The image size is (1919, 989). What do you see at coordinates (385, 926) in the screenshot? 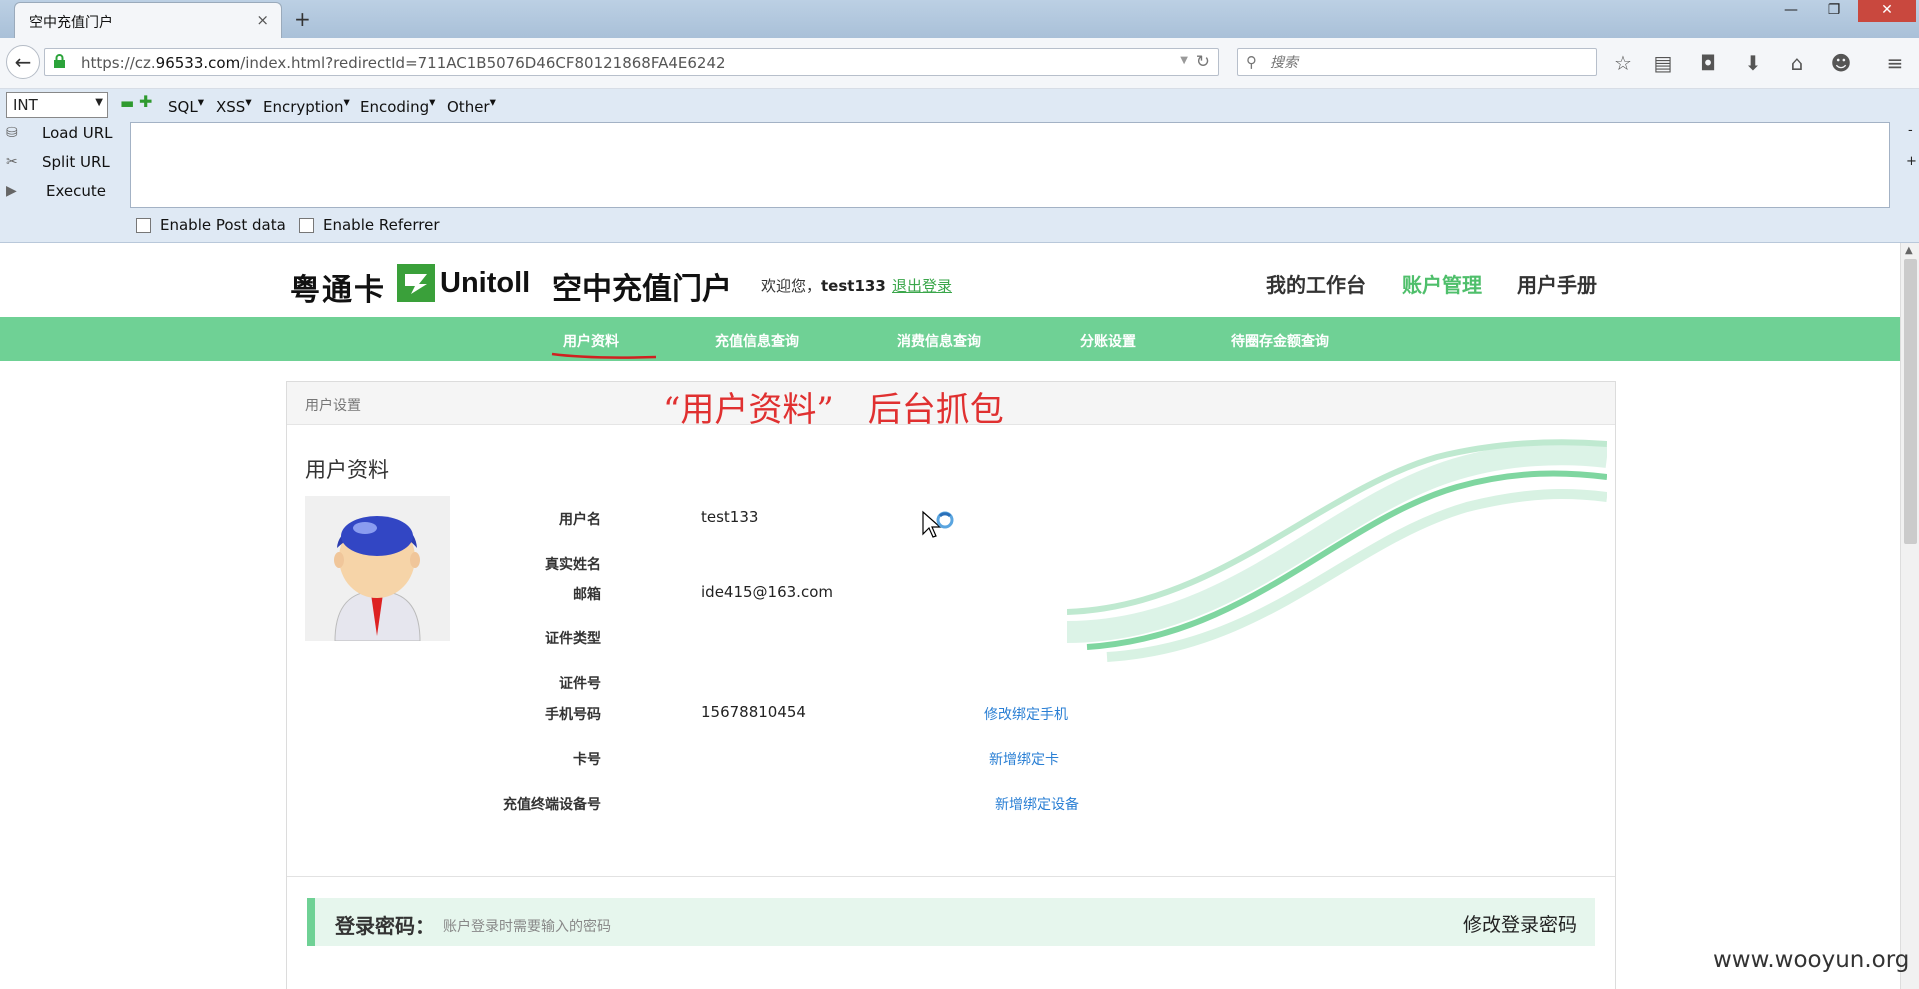
I see `password-title: 登录密码：` at bounding box center [385, 926].